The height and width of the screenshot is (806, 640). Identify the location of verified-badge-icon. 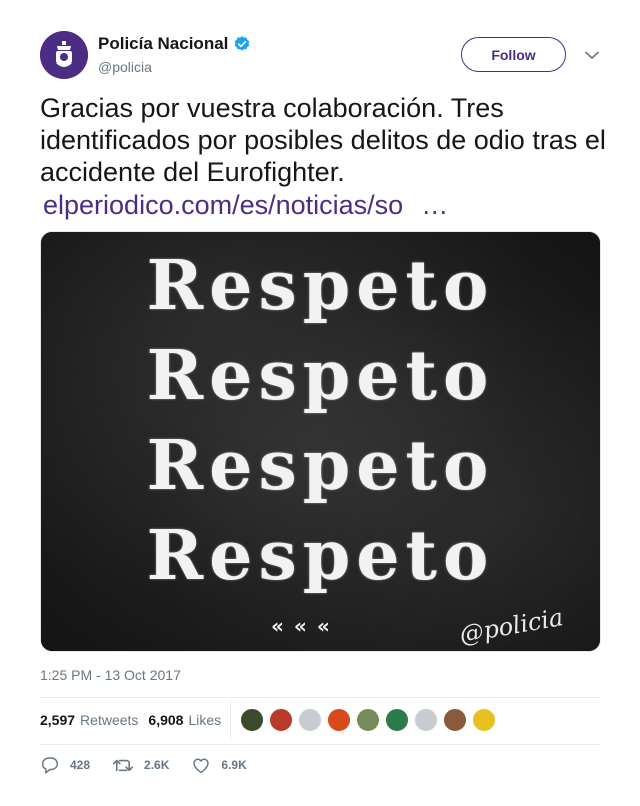
(242, 44).